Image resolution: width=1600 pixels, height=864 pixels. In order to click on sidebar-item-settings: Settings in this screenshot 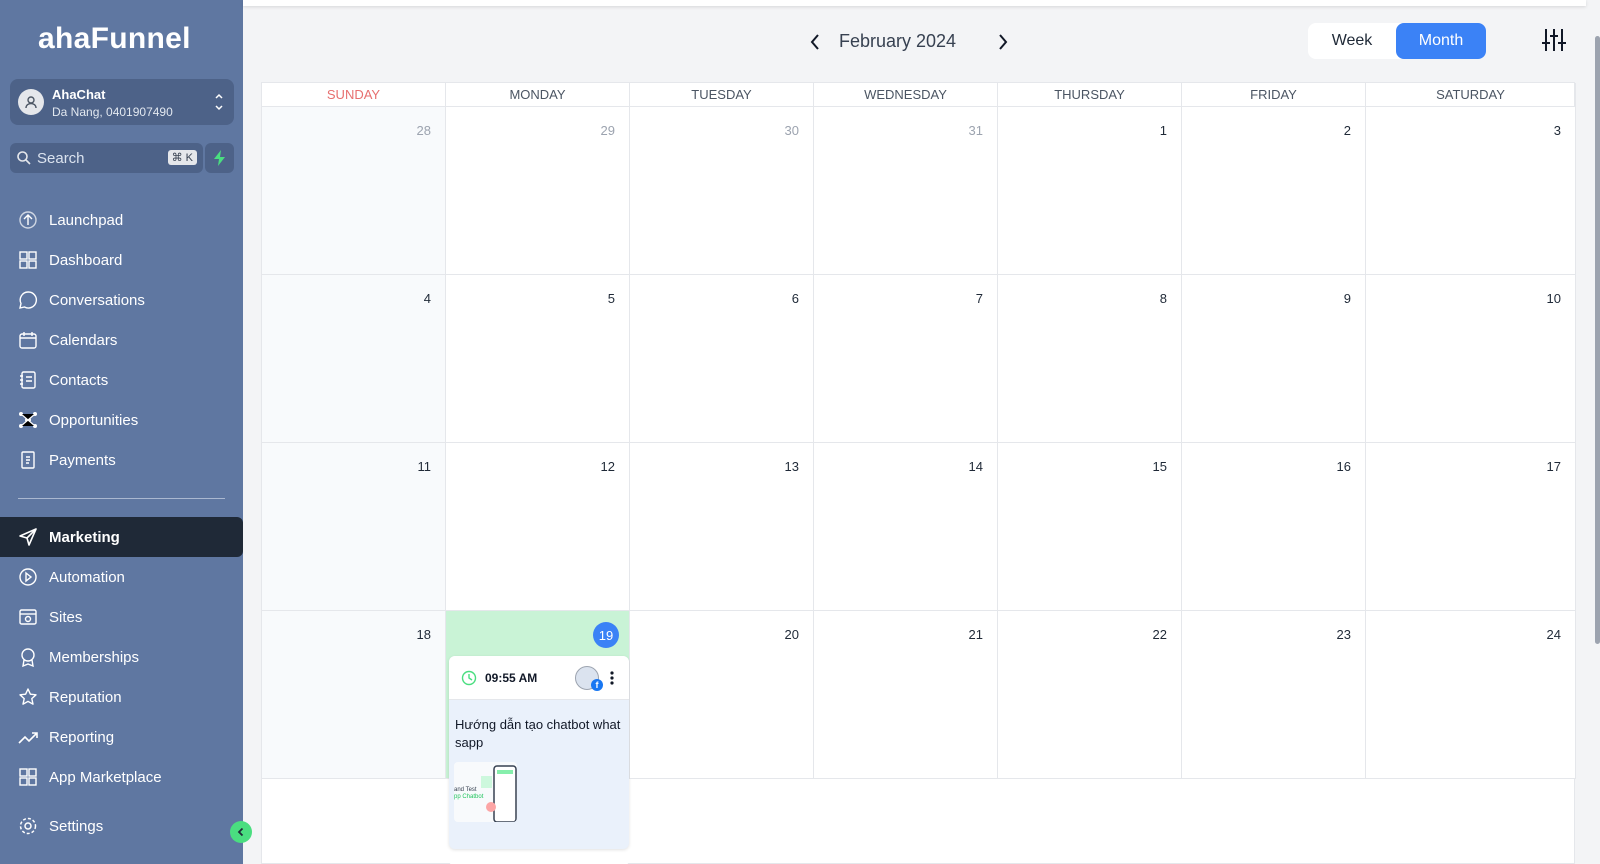, I will do `click(121, 826)`.